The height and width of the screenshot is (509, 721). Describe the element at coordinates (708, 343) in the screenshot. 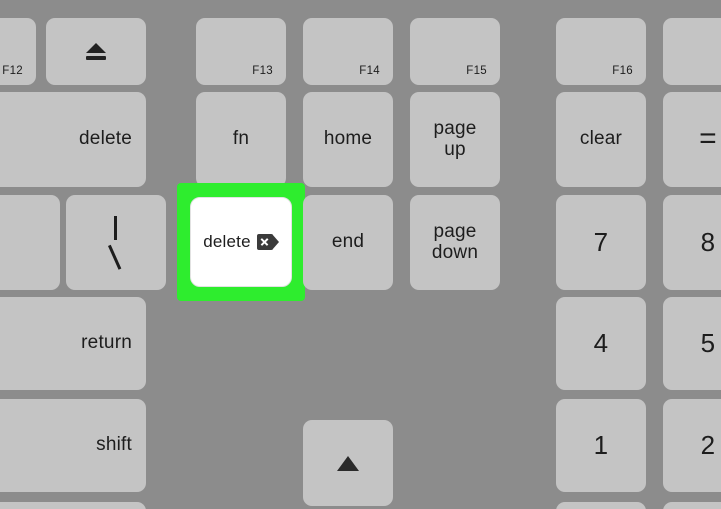

I see `key-numpad-5-label: 5` at that location.